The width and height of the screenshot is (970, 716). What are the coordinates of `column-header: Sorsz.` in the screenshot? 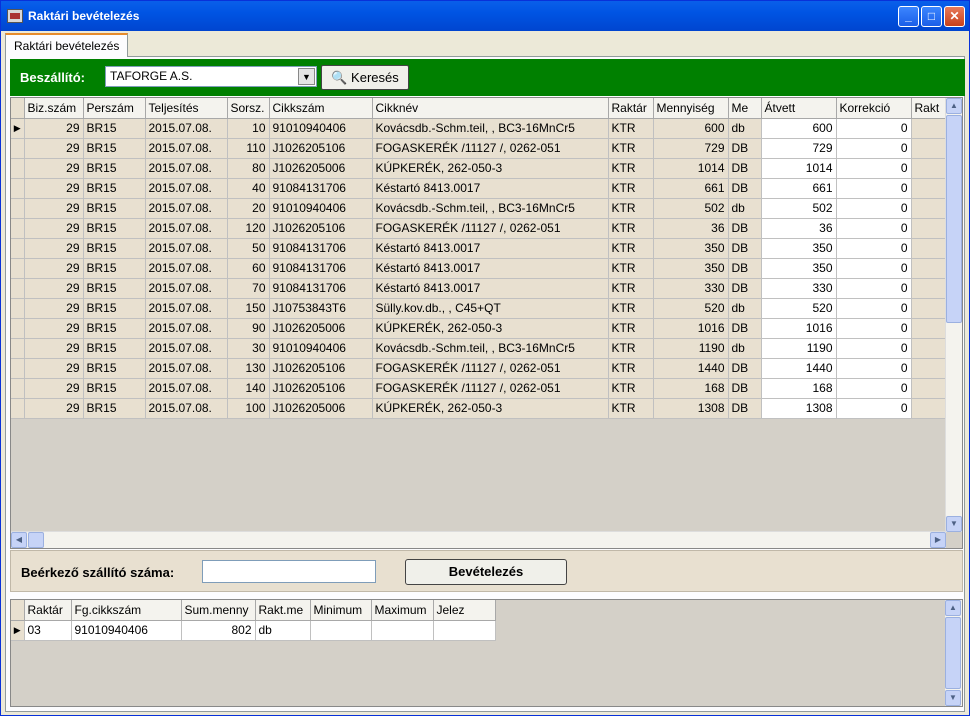 It's located at (248, 108).